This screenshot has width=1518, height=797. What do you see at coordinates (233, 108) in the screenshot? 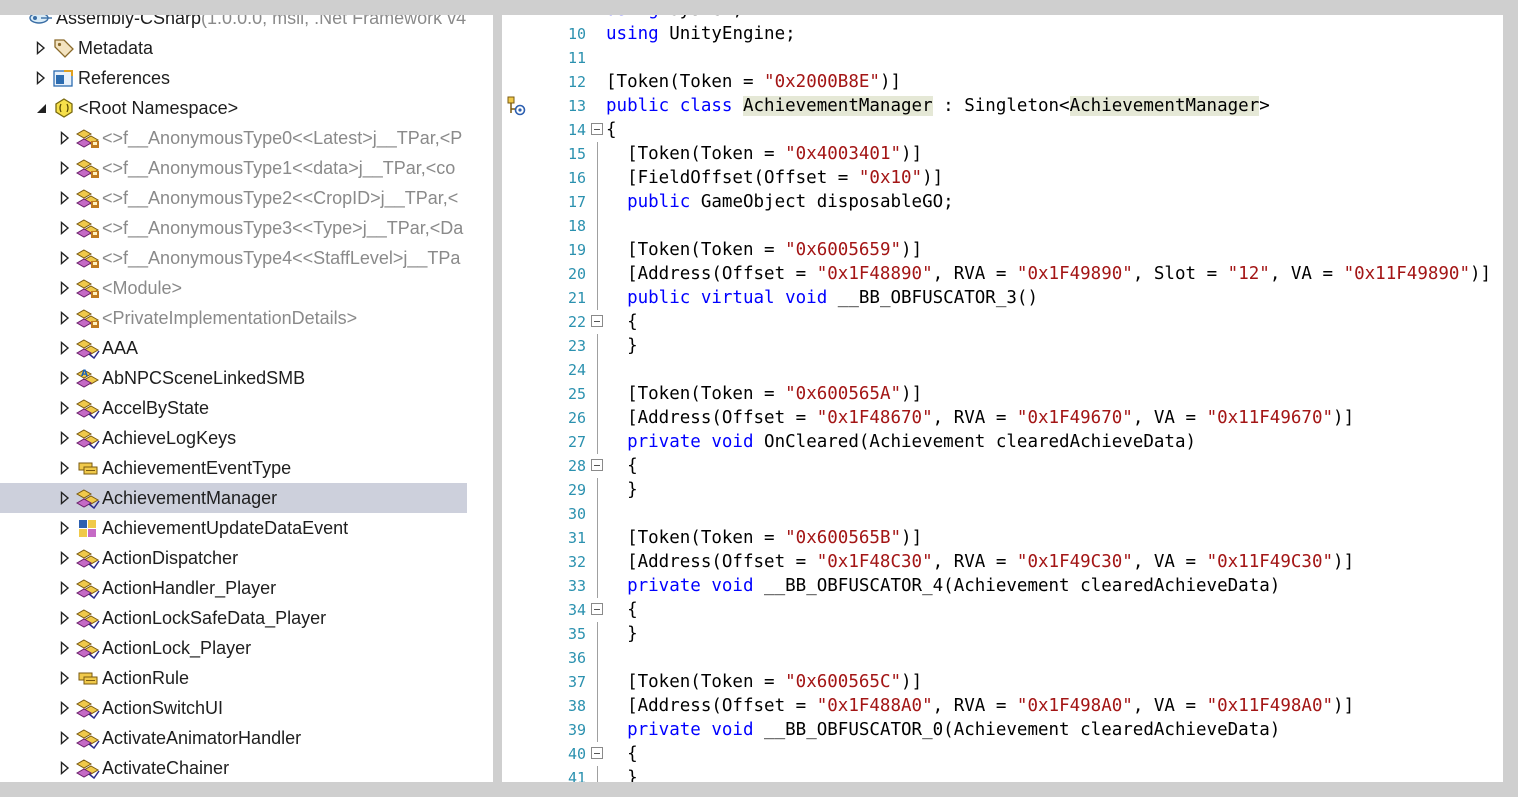
I see `tree-node-root-namespace: <Root Namespace>` at bounding box center [233, 108].